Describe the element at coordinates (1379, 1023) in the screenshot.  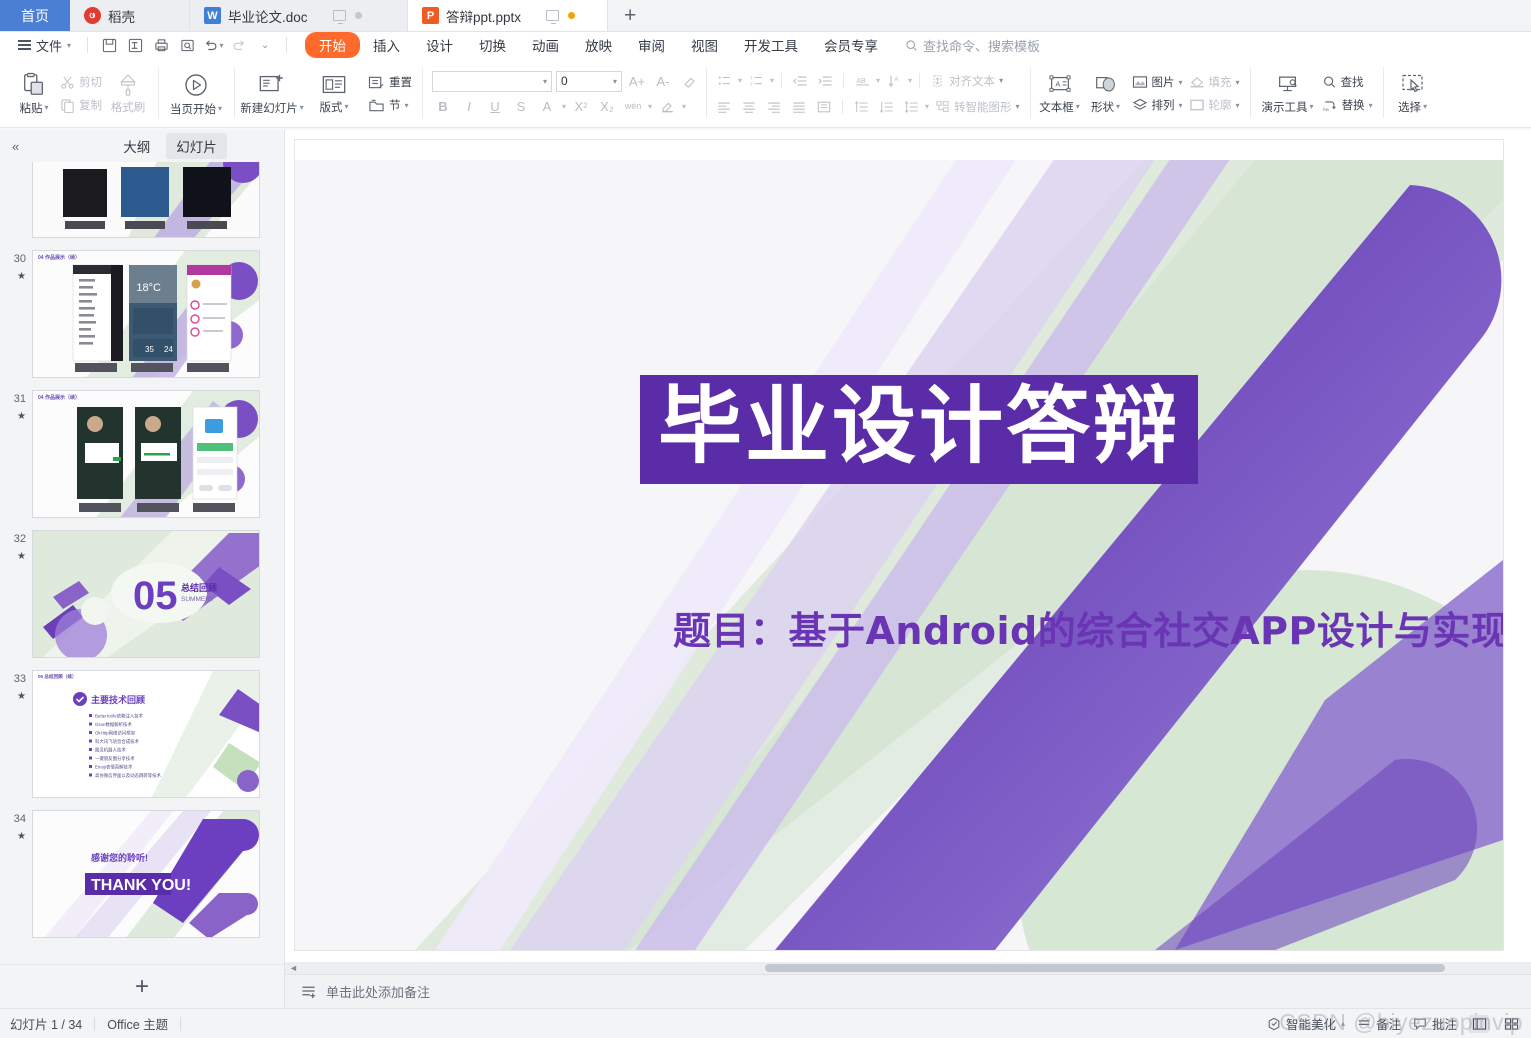
I see `notes-toggle-button: 备注` at that location.